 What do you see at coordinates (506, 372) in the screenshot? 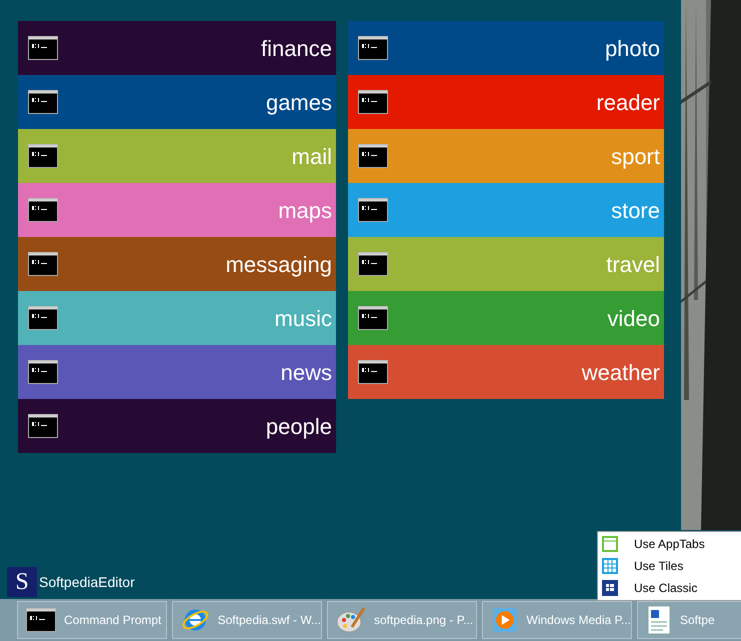
I see `app-tile: weather` at bounding box center [506, 372].